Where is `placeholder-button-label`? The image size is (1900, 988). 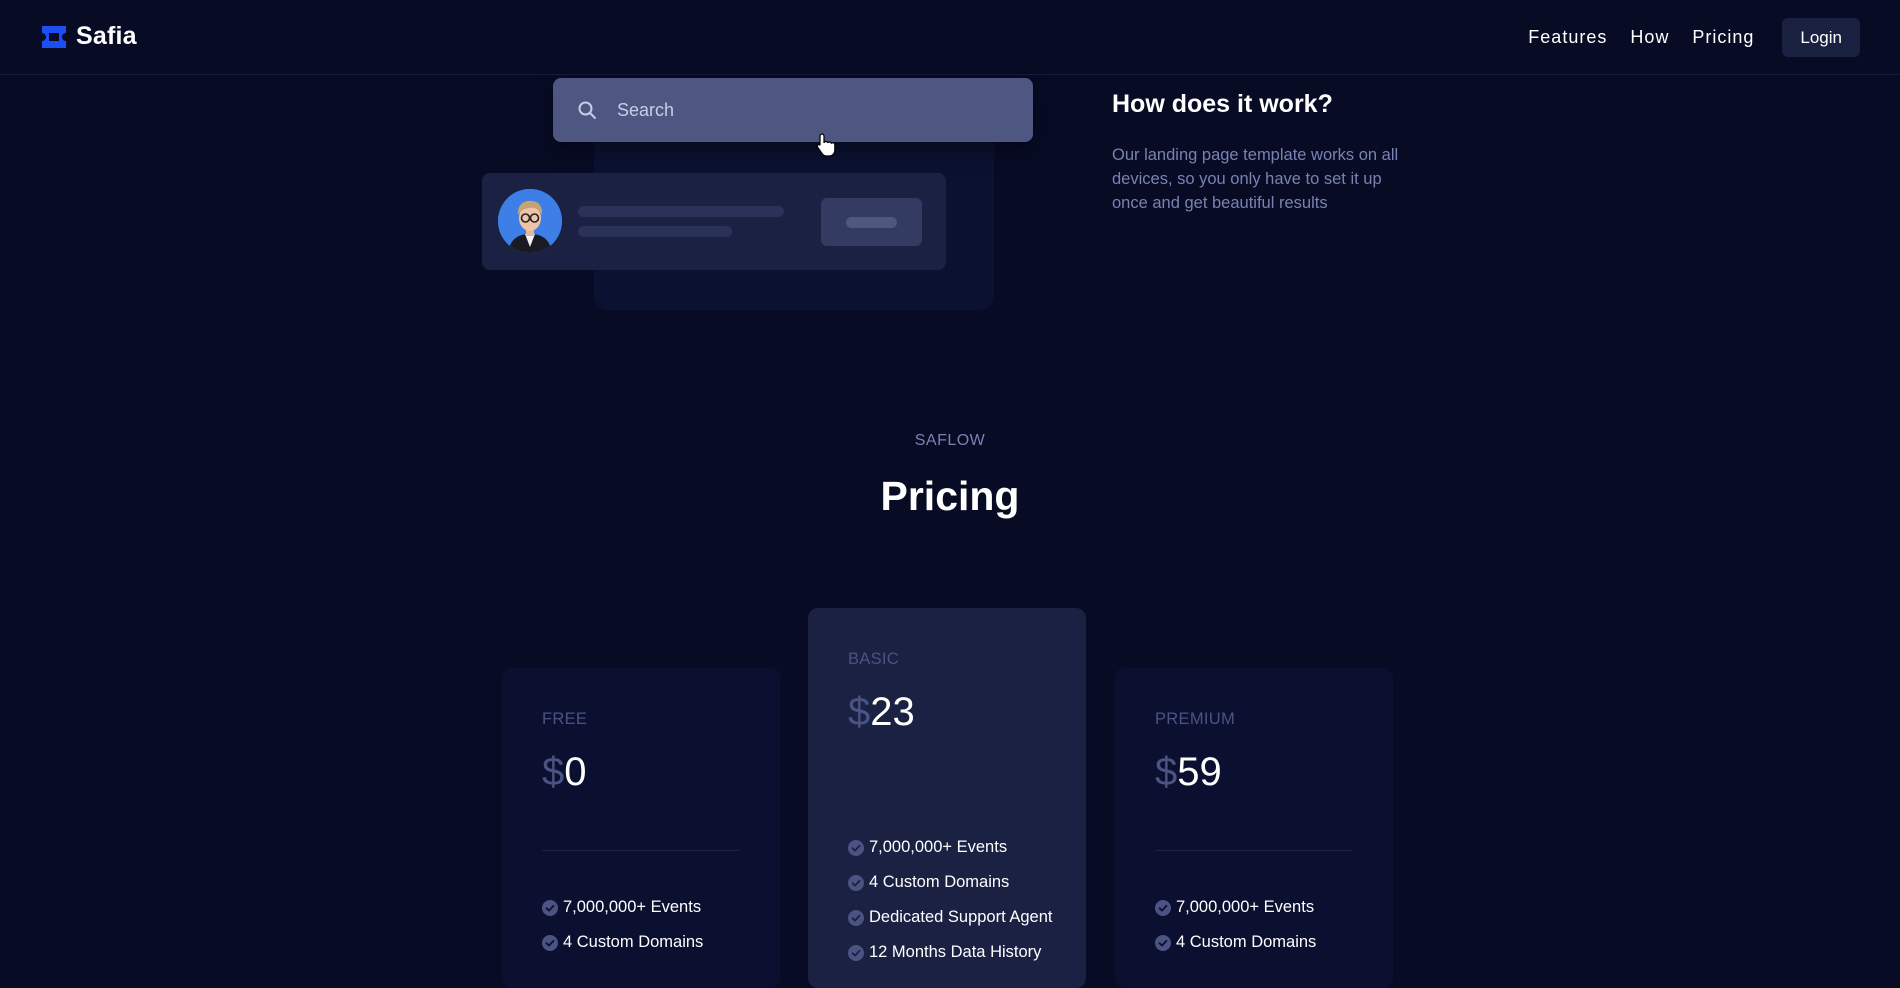 placeholder-button-label is located at coordinates (871, 222).